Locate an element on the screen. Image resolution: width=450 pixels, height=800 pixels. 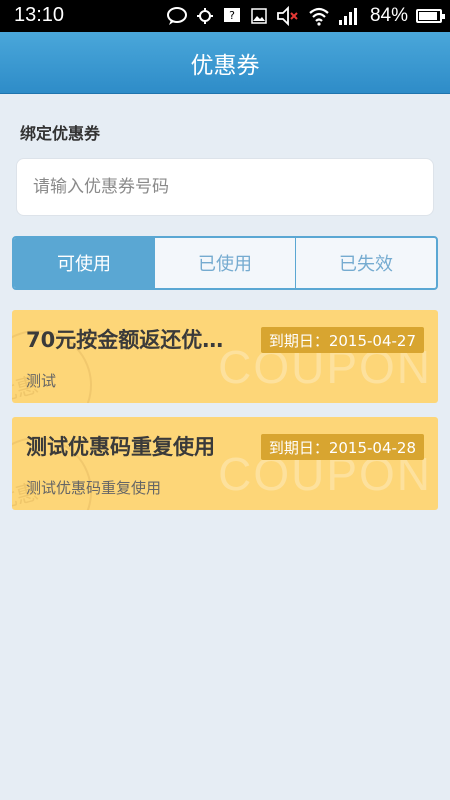
header: 优惠券 is located at coordinates (225, 63).